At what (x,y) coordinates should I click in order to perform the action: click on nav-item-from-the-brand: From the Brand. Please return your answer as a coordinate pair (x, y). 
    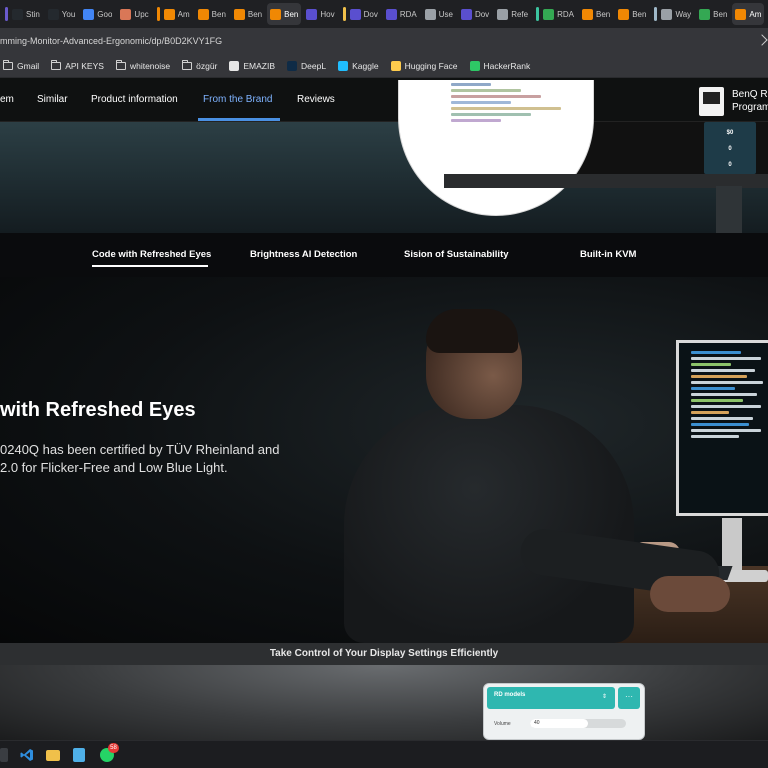
    Looking at the image, I should click on (237, 100).